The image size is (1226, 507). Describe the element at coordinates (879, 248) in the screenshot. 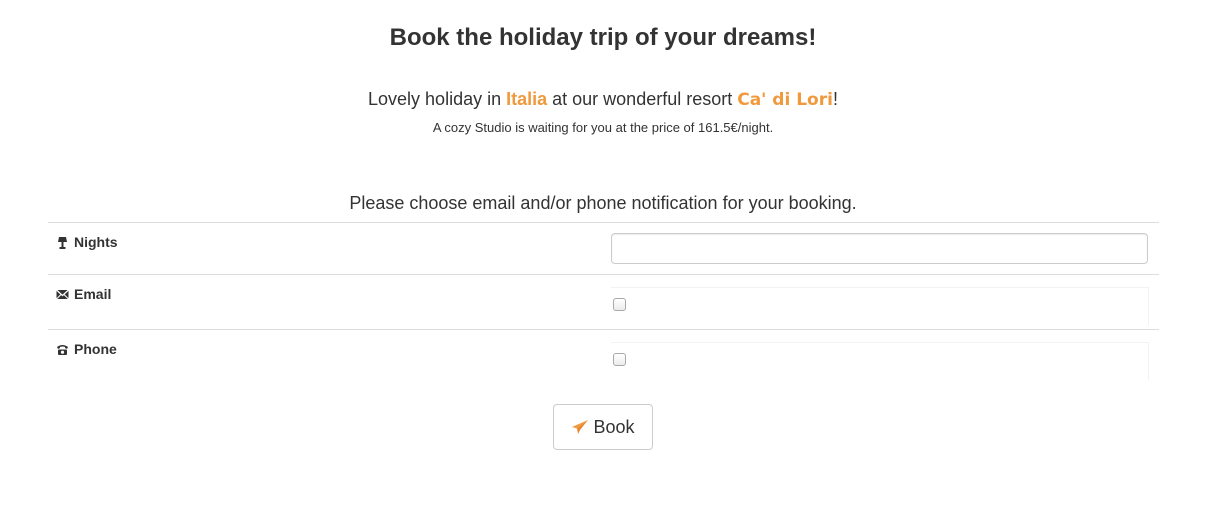

I see `nights-input` at that location.